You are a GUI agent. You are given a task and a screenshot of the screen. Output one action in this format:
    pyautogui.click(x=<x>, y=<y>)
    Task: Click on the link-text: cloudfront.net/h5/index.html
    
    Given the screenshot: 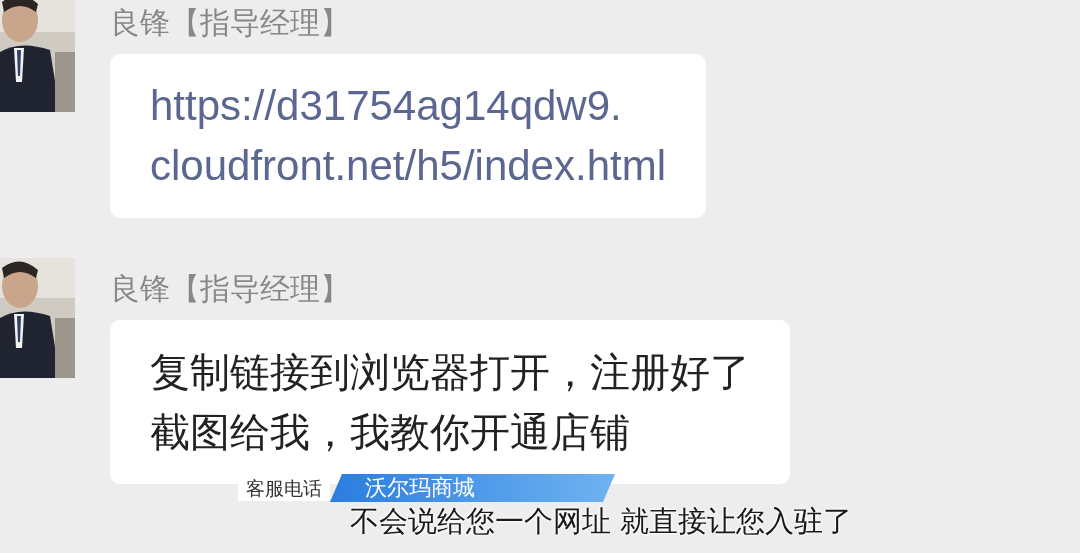 What is the action you would take?
    pyautogui.click(x=408, y=166)
    